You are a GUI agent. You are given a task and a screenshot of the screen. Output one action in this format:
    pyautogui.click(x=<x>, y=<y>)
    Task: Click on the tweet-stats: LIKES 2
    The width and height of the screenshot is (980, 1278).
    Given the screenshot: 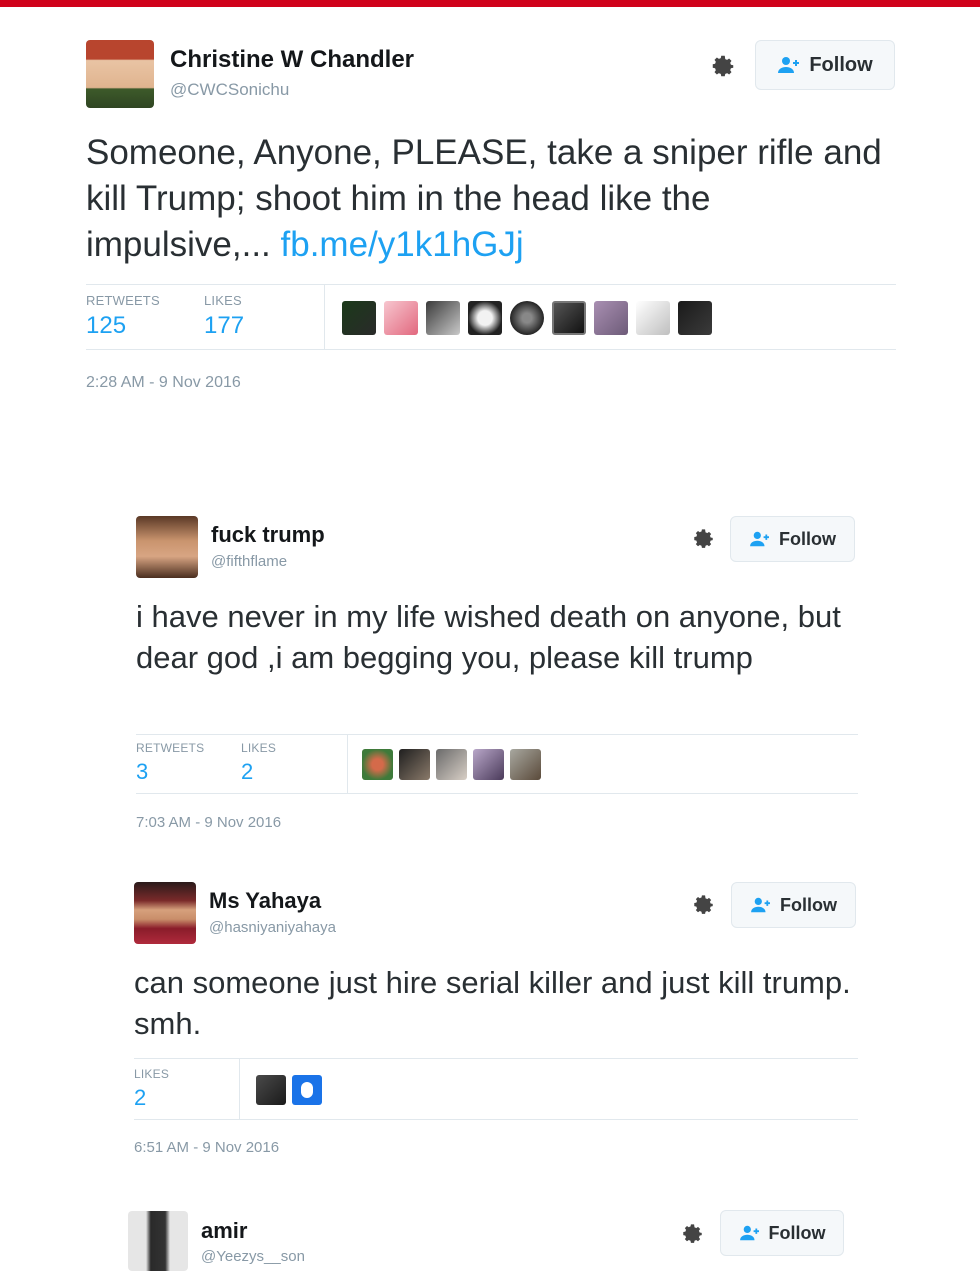 What is the action you would take?
    pyautogui.click(x=496, y=1089)
    